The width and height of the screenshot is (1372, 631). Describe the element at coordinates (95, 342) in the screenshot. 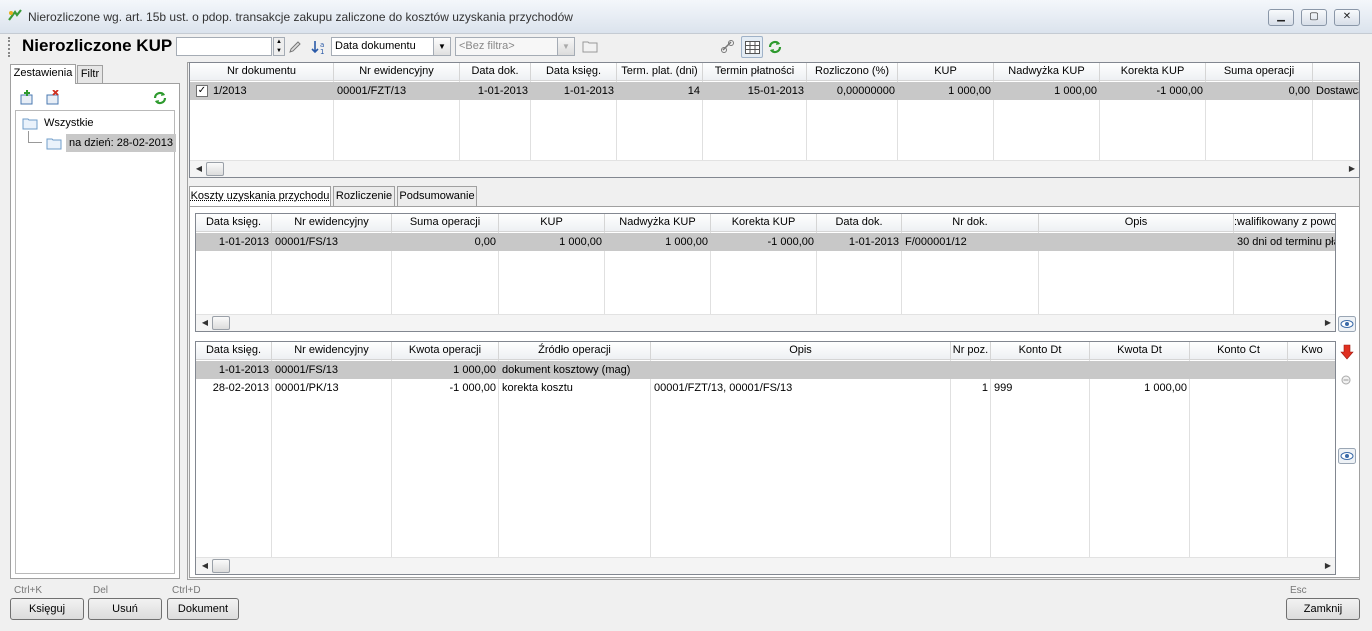

I see `tree-view: Wszystkie na dzień: 28-02-2013` at that location.